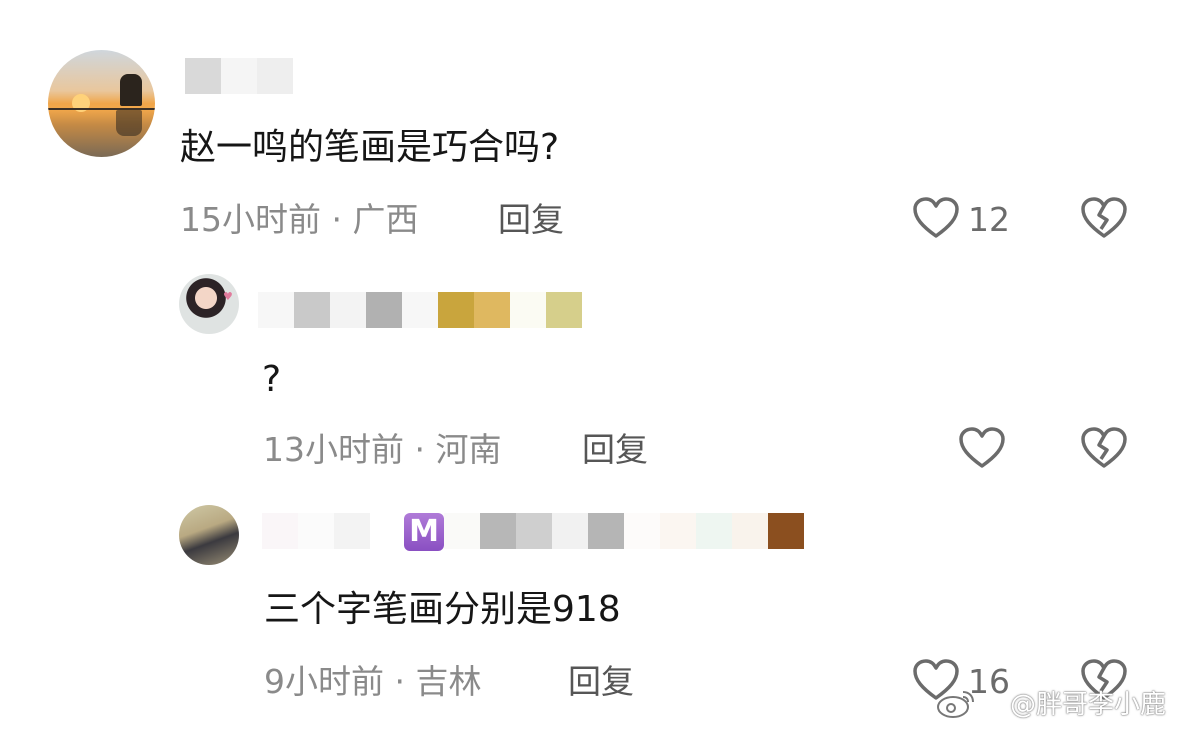  Describe the element at coordinates (1087, 705) in the screenshot. I see `watermark-text: @胖哥李小鹿` at that location.